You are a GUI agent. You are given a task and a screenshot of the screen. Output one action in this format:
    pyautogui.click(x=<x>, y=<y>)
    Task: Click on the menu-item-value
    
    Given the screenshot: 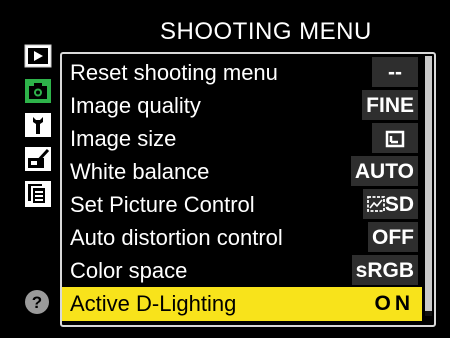 What is the action you would take?
    pyautogui.click(x=395, y=138)
    